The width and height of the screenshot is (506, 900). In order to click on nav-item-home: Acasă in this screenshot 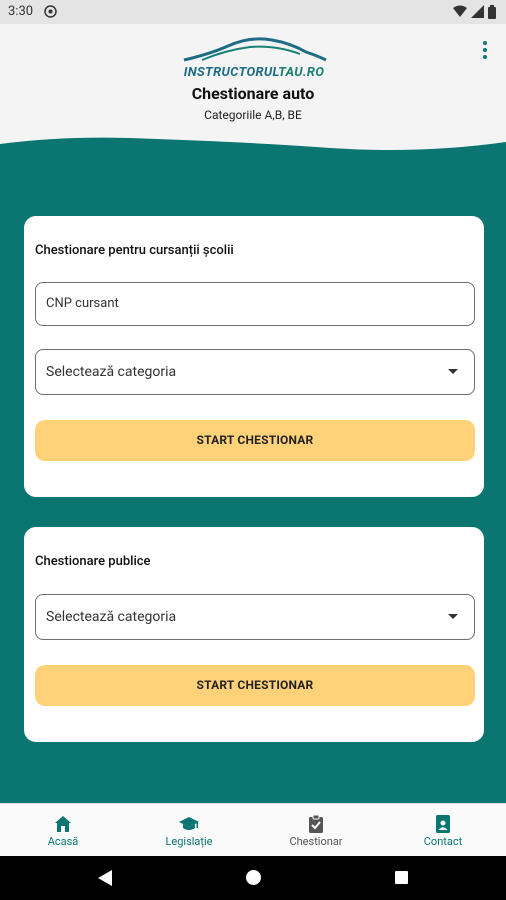, I will do `click(63, 830)`.